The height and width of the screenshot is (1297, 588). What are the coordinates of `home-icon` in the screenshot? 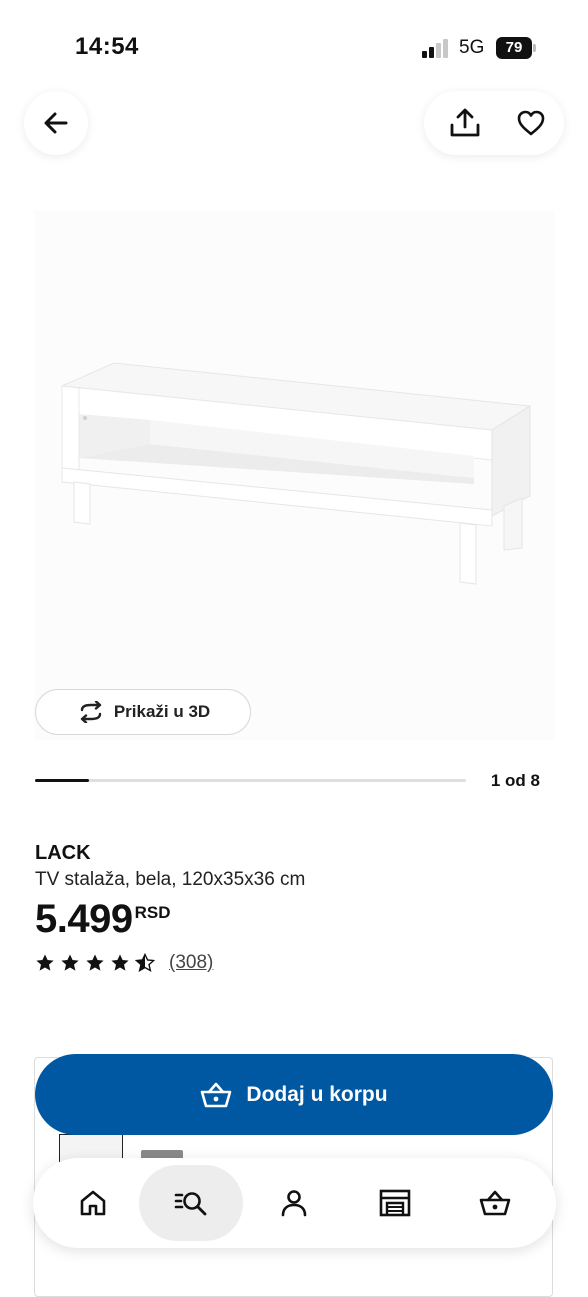 It's located at (93, 1203).